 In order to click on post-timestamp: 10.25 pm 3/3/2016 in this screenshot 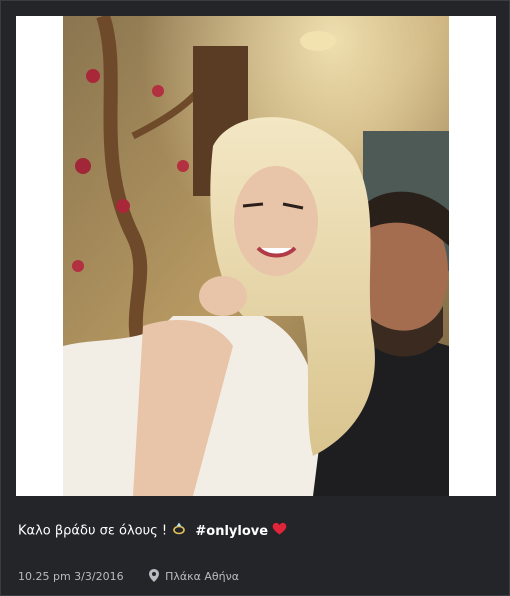, I will do `click(71, 576)`.